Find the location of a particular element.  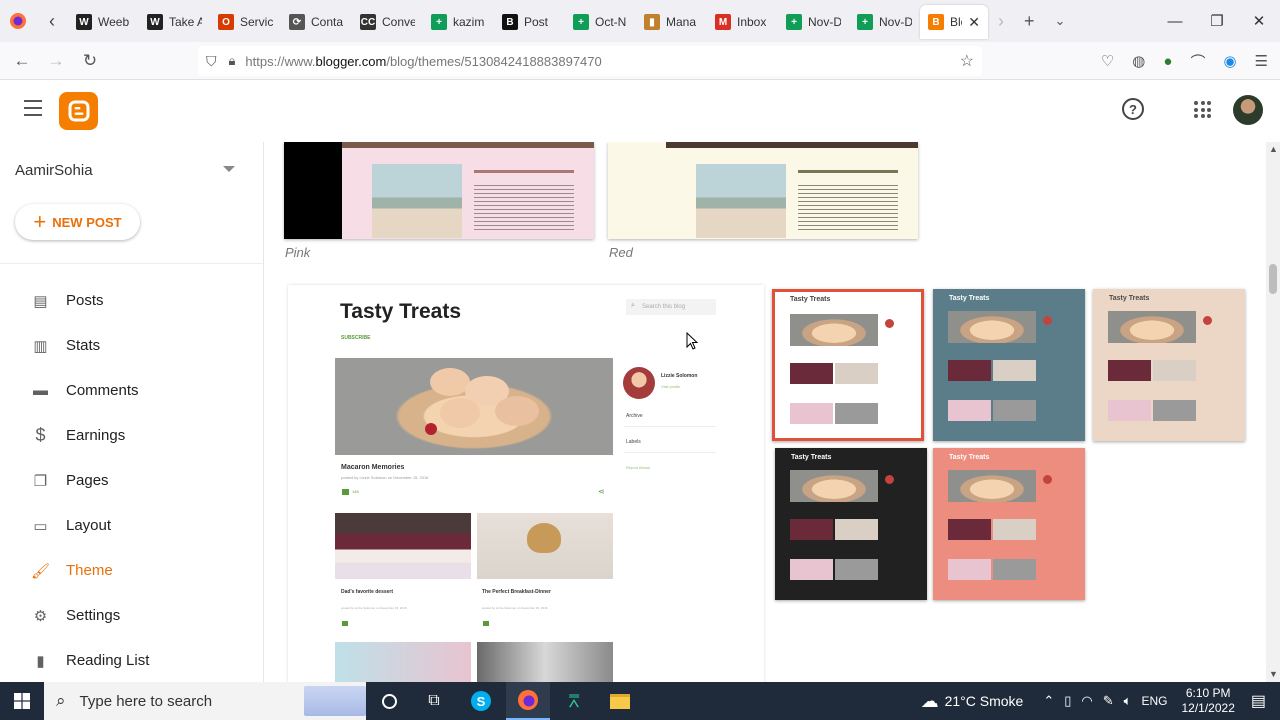

forward-icon: → is located at coordinates (56, 61).